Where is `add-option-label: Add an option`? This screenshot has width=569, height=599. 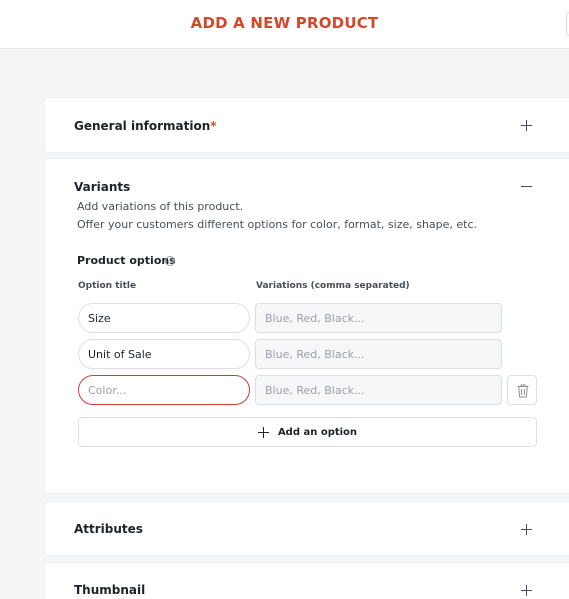
add-option-label: Add an option is located at coordinates (317, 432).